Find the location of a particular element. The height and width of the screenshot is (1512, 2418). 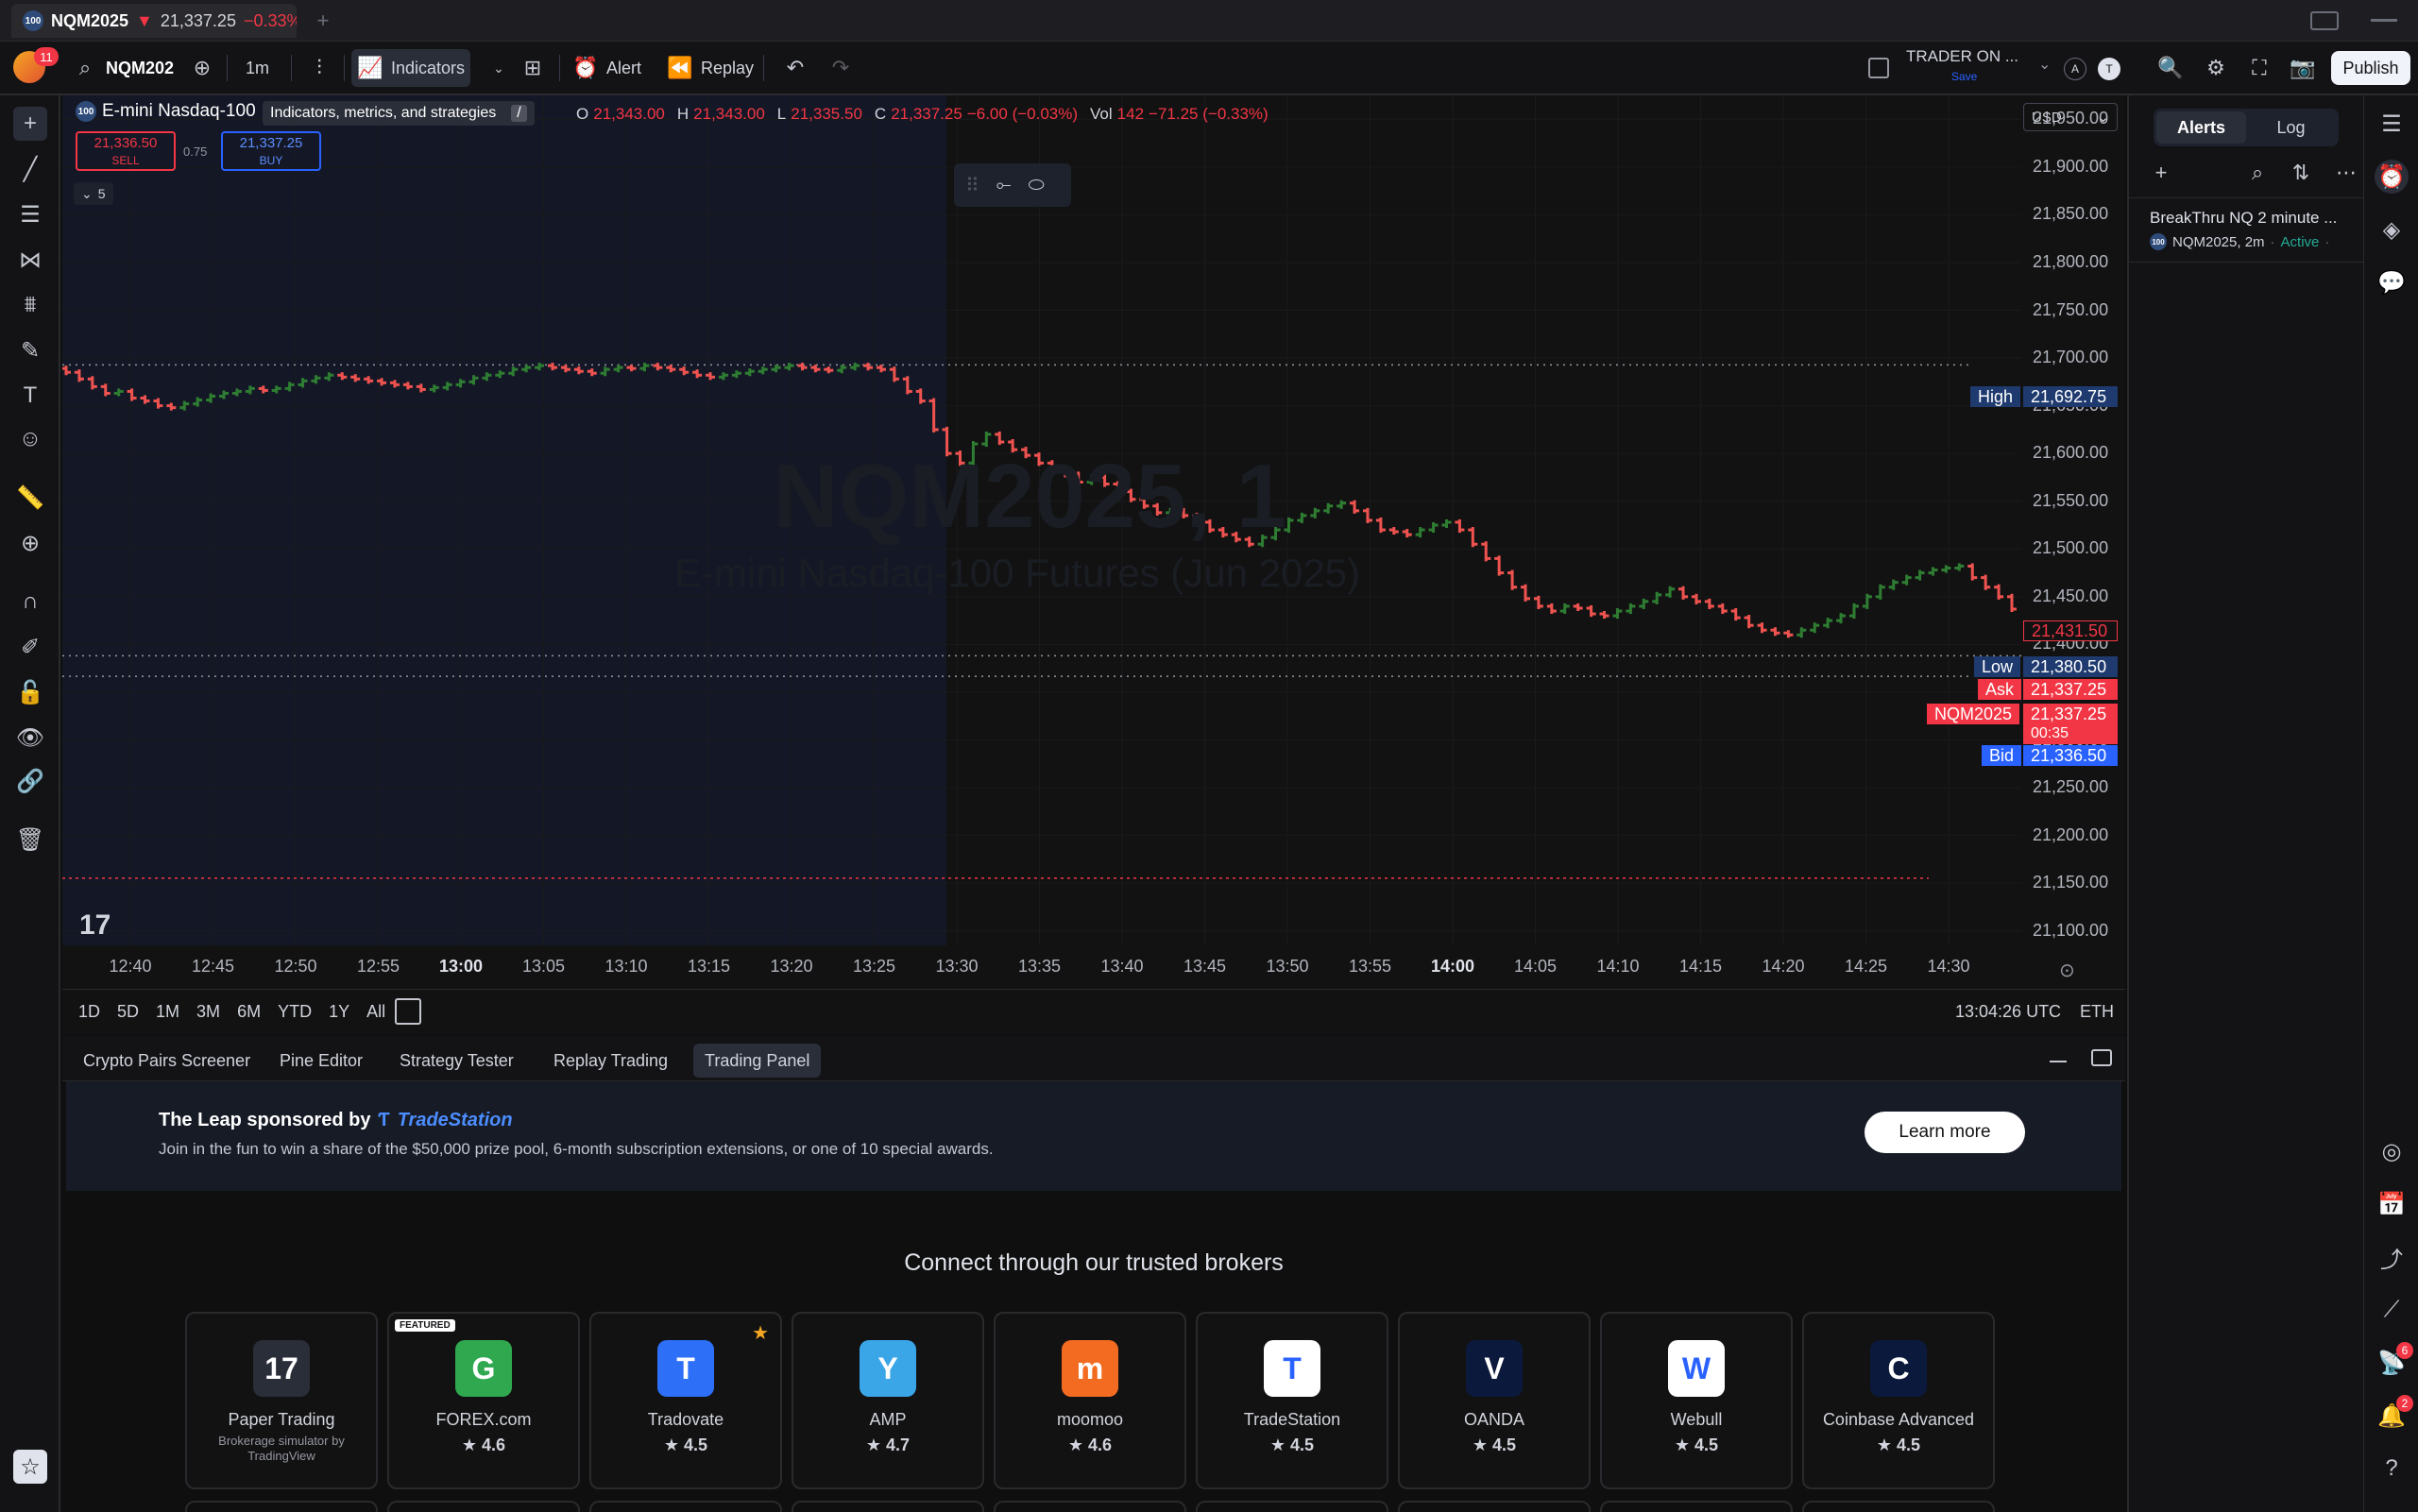

sell-button: 21,336.50 SELL is located at coordinates (126, 151).